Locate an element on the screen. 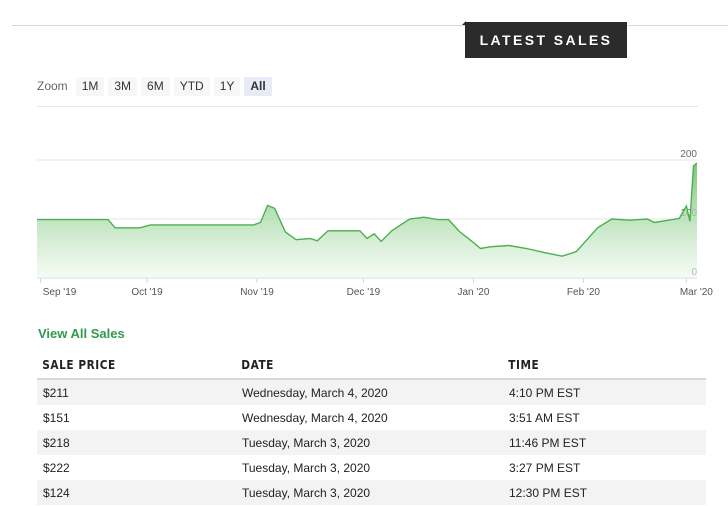 The height and width of the screenshot is (506, 728). section-title: LATEST SALES is located at coordinates (546, 40).